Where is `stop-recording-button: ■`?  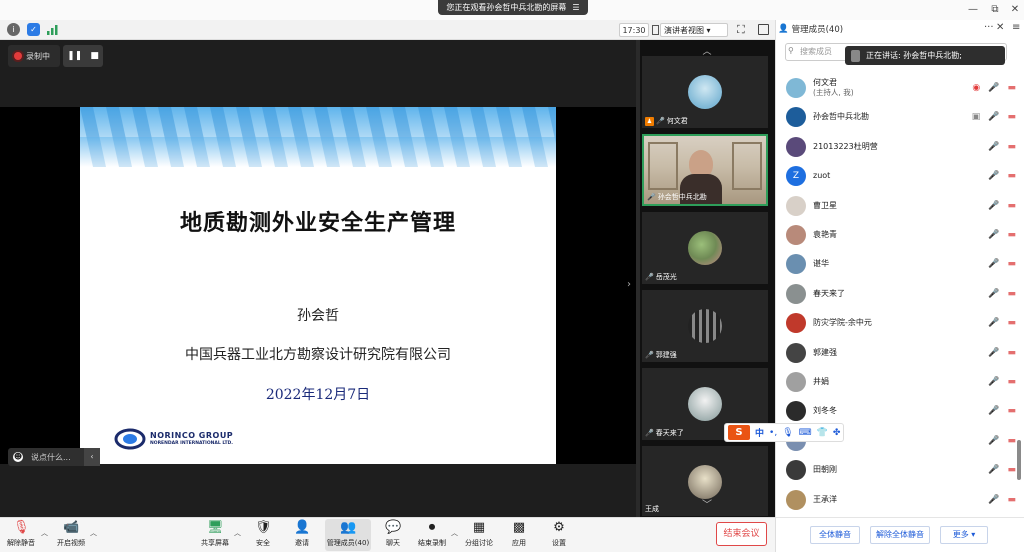 stop-recording-button: ■ is located at coordinates (94, 56).